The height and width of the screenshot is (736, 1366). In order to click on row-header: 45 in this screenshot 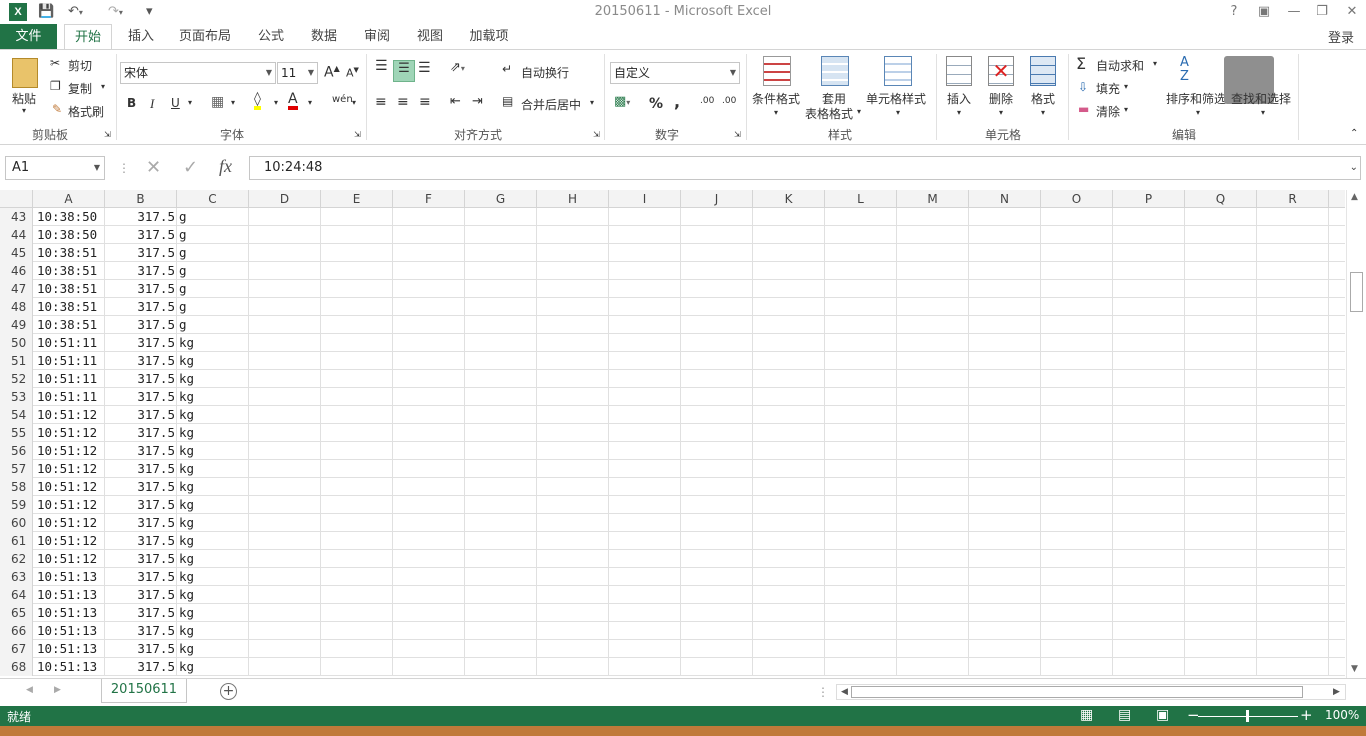, I will do `click(16, 253)`.